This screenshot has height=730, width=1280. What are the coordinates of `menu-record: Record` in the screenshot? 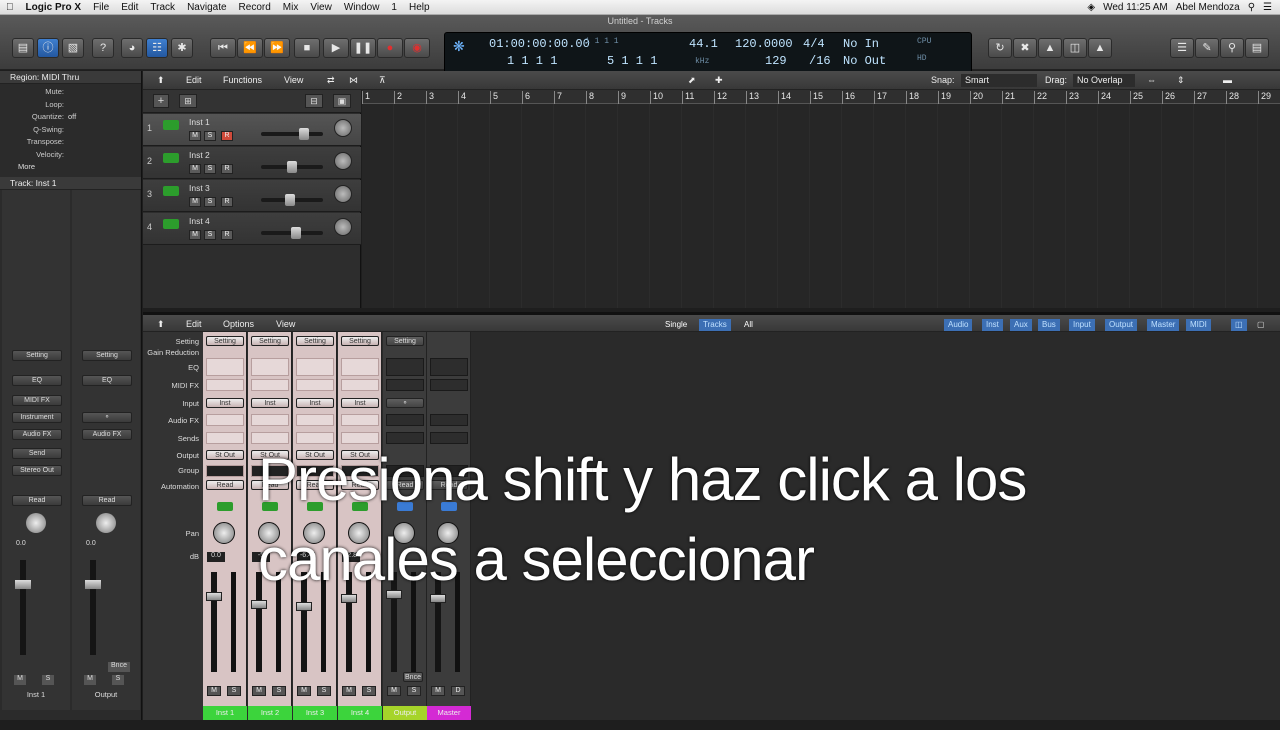 It's located at (255, 7).